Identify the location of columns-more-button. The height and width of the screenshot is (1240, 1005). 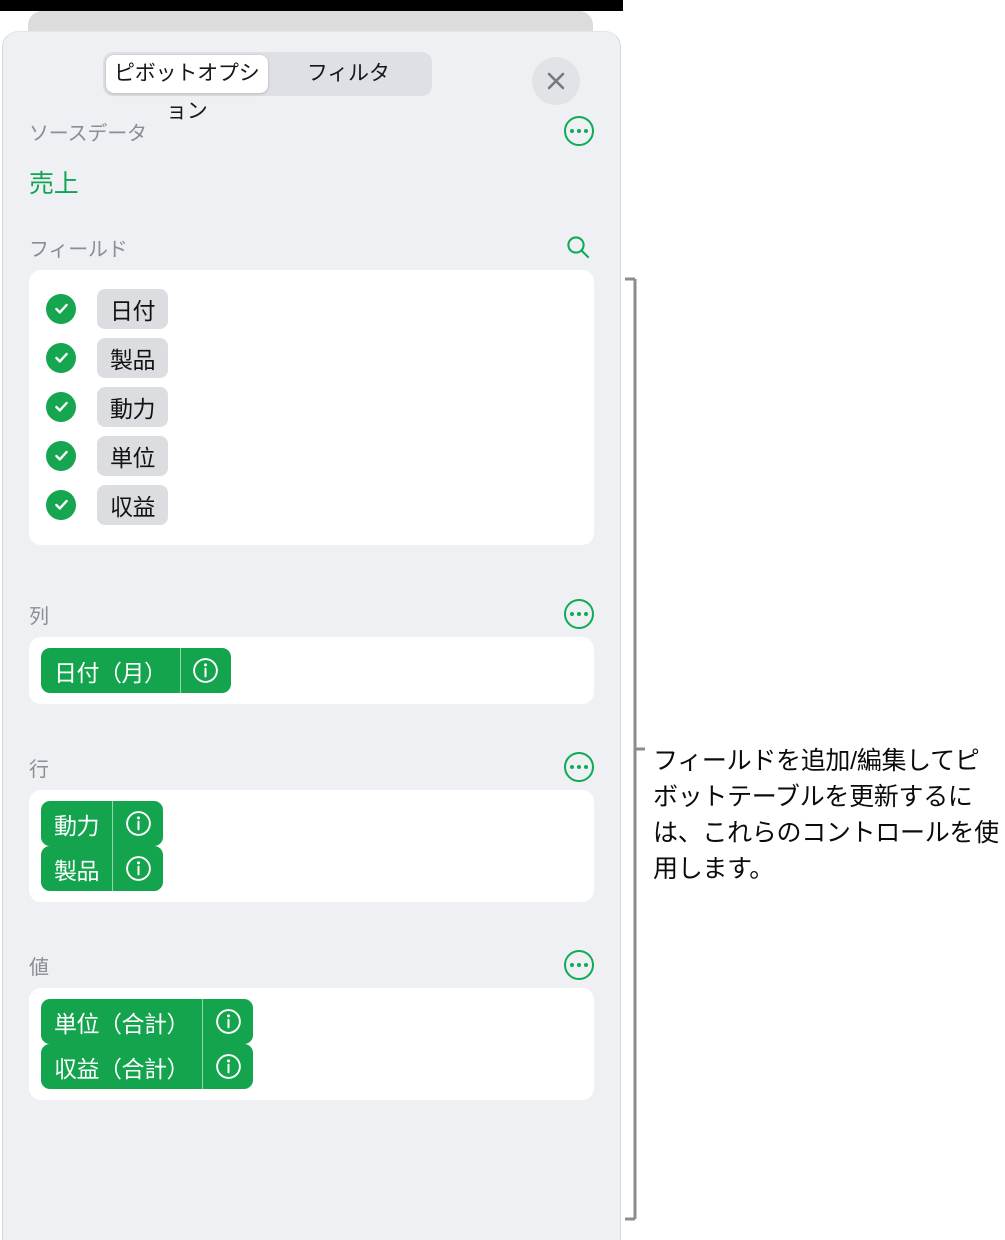
(579, 614).